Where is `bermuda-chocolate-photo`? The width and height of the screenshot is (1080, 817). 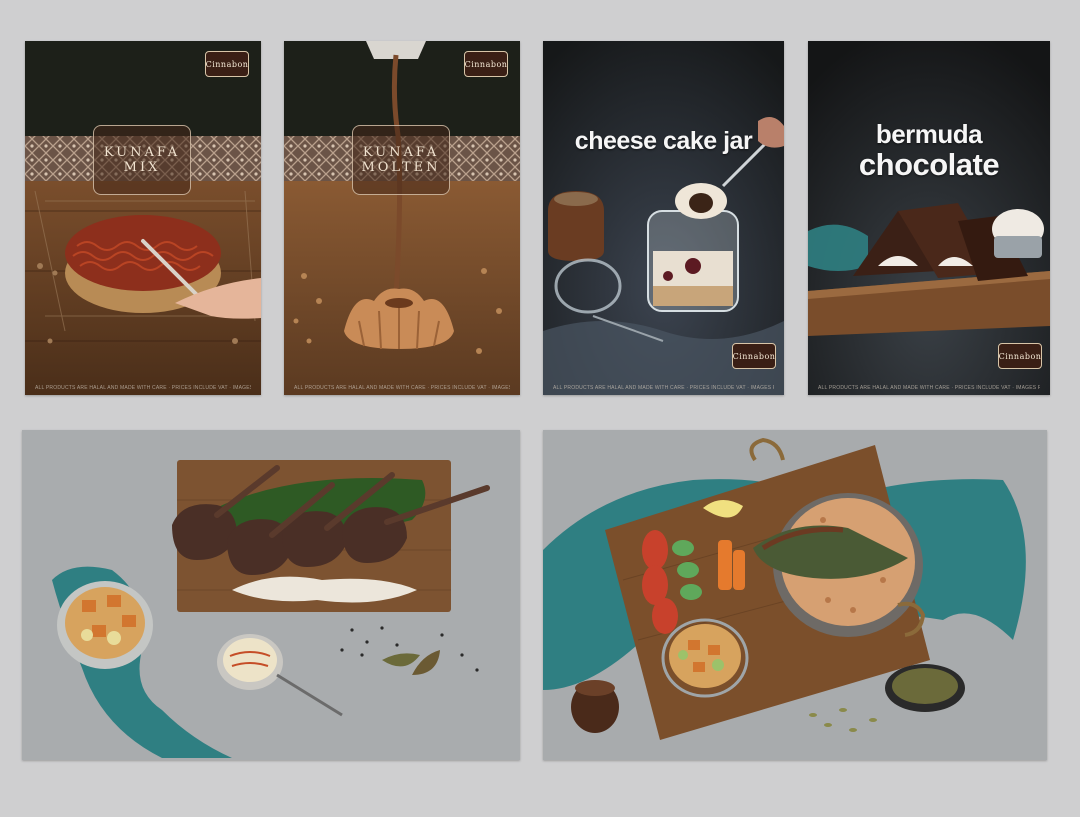
bermuda-chocolate-photo is located at coordinates (929, 218).